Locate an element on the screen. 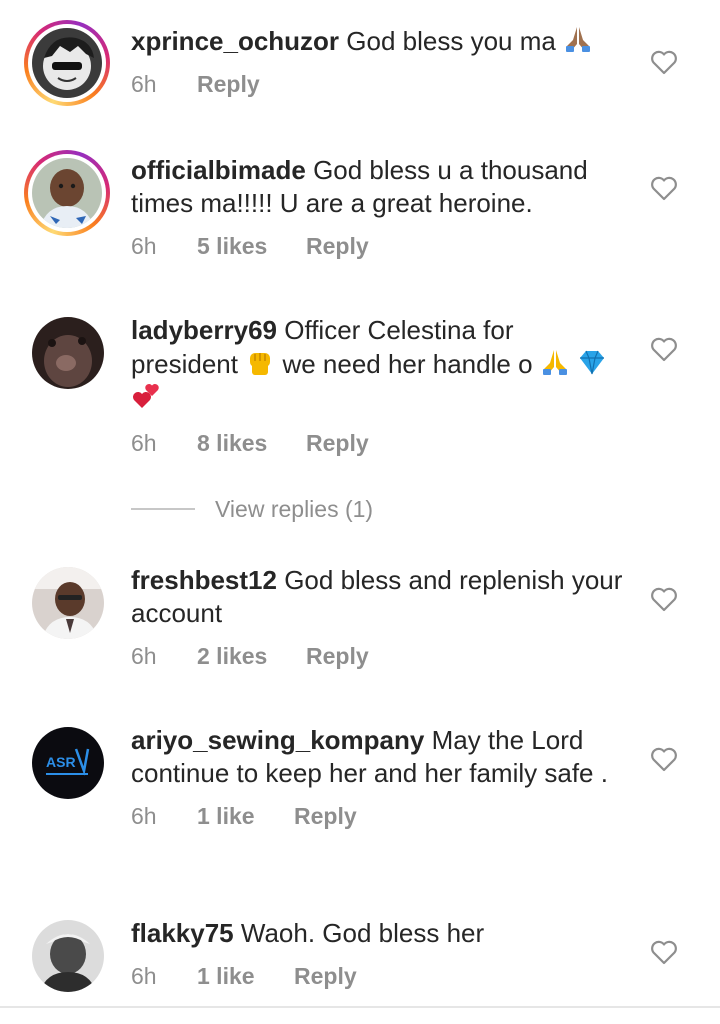 Image resolution: width=720 pixels, height=1024 pixels. view-replies-button: View replies (1) is located at coordinates (252, 509).